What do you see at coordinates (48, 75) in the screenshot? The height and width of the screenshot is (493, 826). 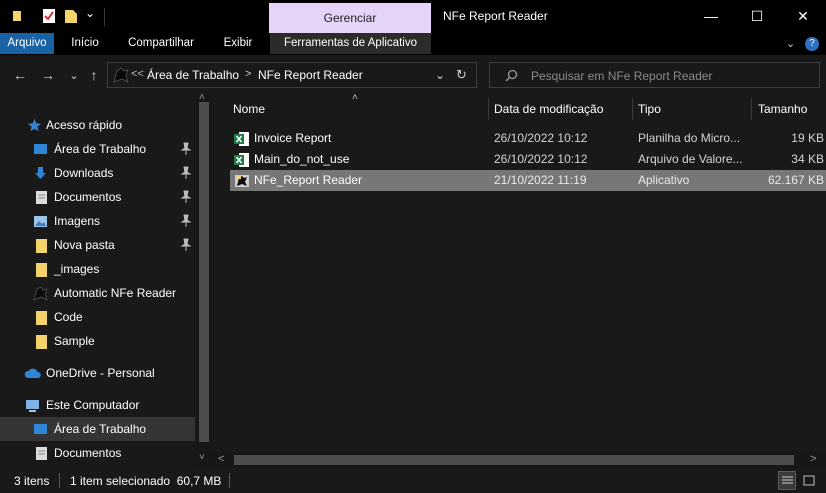 I see `forward-button: →` at bounding box center [48, 75].